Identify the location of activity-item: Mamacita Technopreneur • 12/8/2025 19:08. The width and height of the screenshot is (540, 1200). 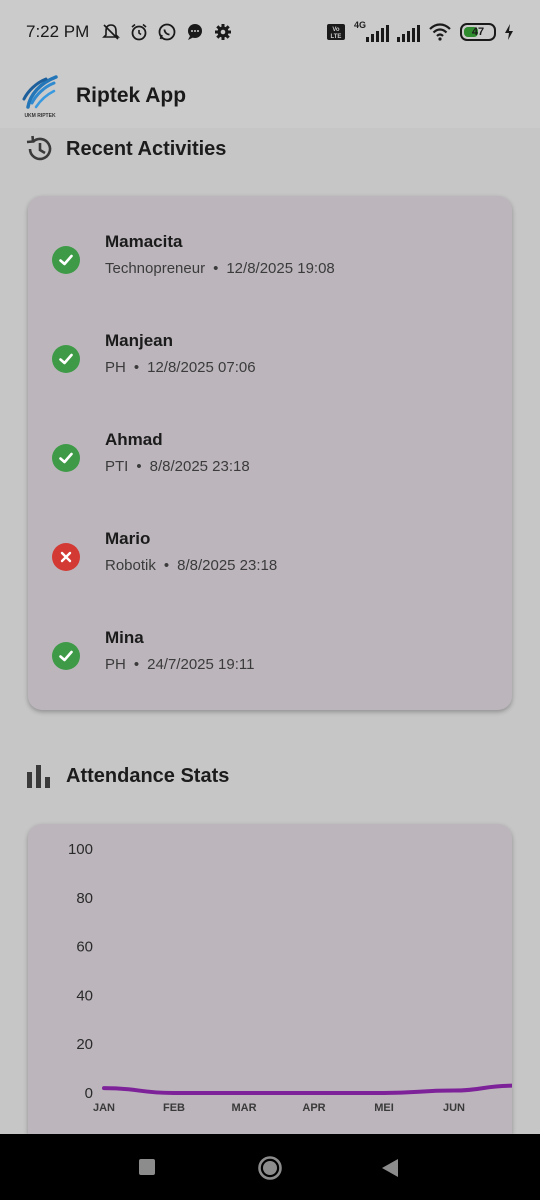
(270, 262).